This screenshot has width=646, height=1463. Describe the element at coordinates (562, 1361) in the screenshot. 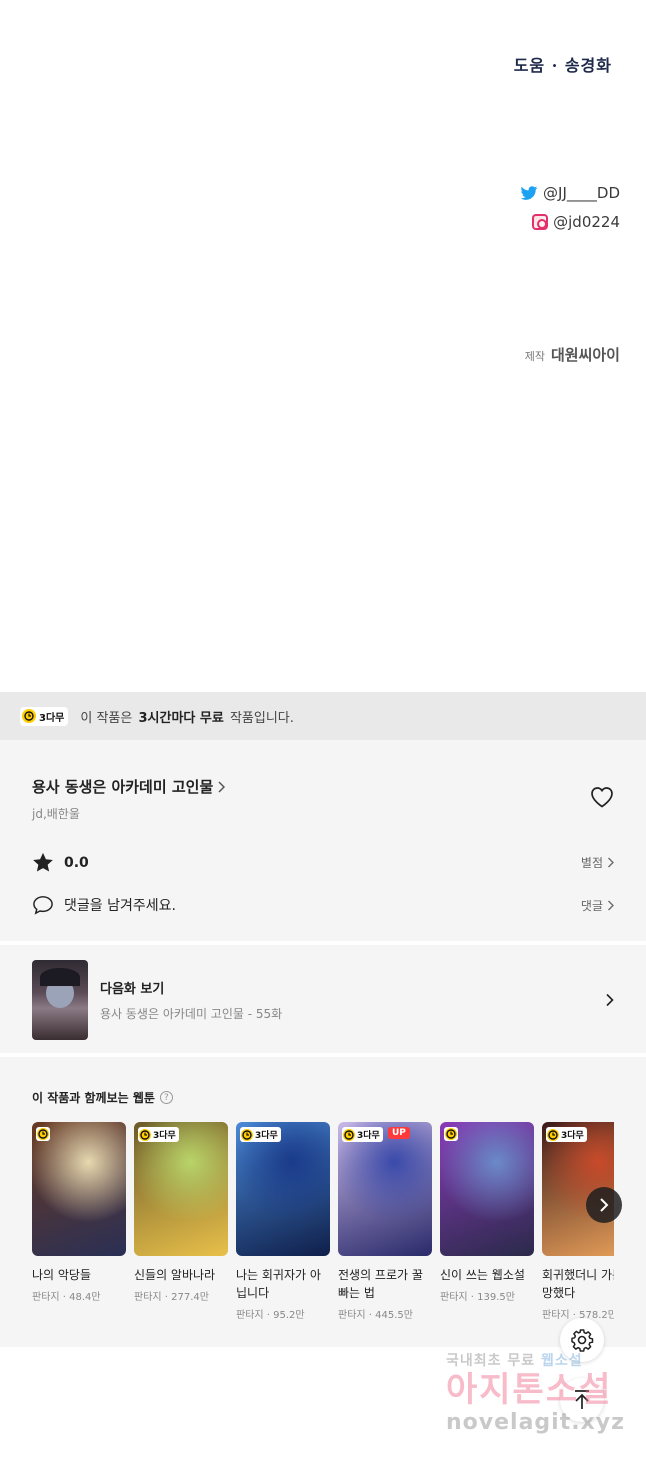

I see `watermark-line-1b: 웹소설` at that location.